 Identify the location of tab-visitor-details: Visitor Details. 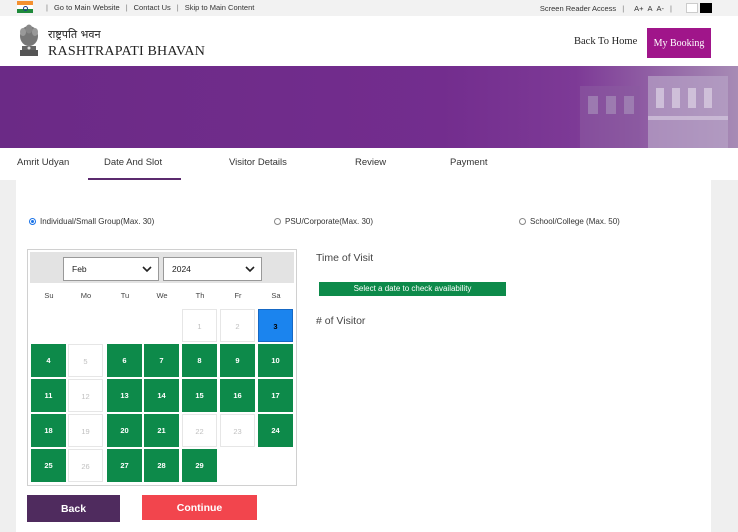
(258, 164).